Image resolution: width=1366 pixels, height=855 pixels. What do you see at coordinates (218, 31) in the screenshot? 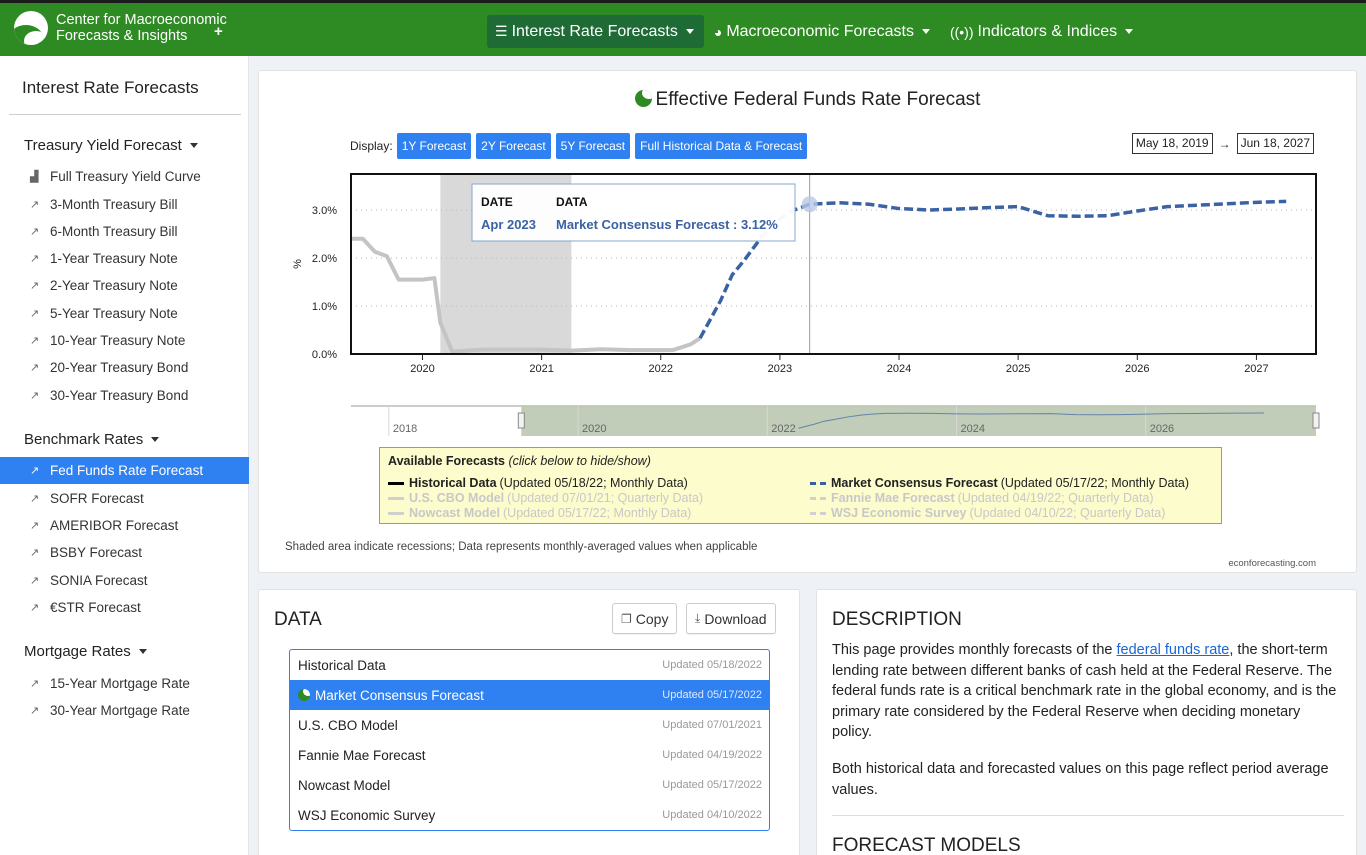
I see `brand-plus-icon: +` at bounding box center [218, 31].